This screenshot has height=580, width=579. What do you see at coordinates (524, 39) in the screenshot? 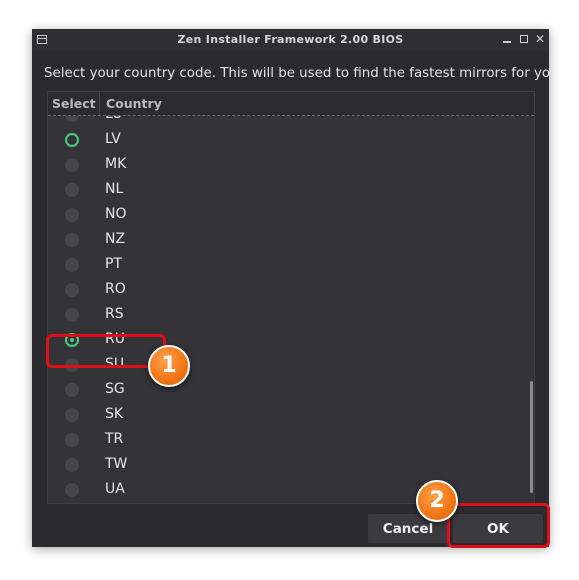
I see `maximize-icon` at bounding box center [524, 39].